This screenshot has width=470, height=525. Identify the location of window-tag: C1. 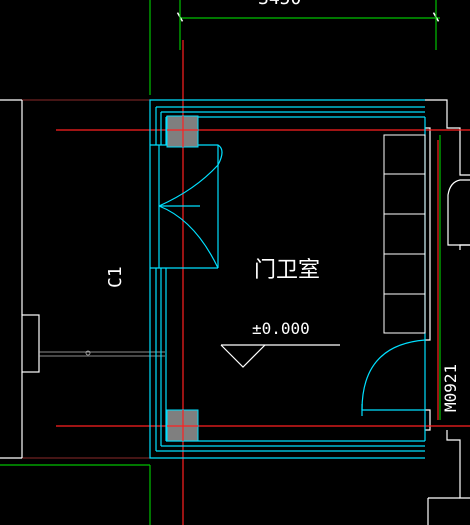
(115, 277).